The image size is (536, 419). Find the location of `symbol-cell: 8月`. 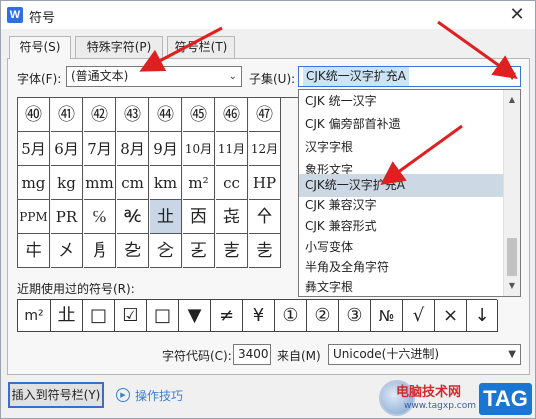

symbol-cell: 8月 is located at coordinates (133, 149).